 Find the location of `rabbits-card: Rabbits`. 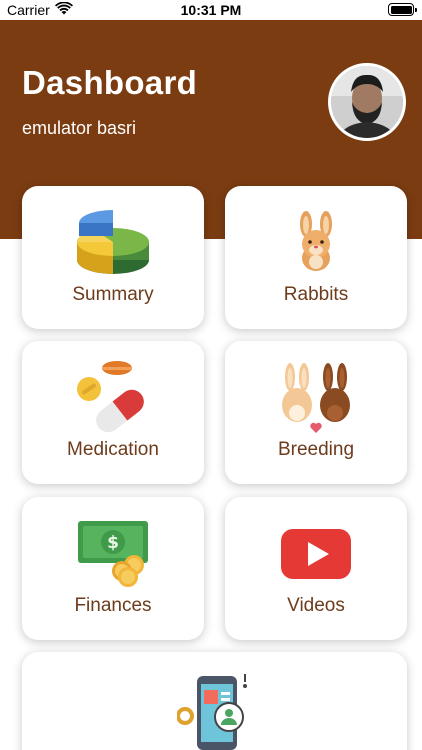

rabbits-card: Rabbits is located at coordinates (316, 257).